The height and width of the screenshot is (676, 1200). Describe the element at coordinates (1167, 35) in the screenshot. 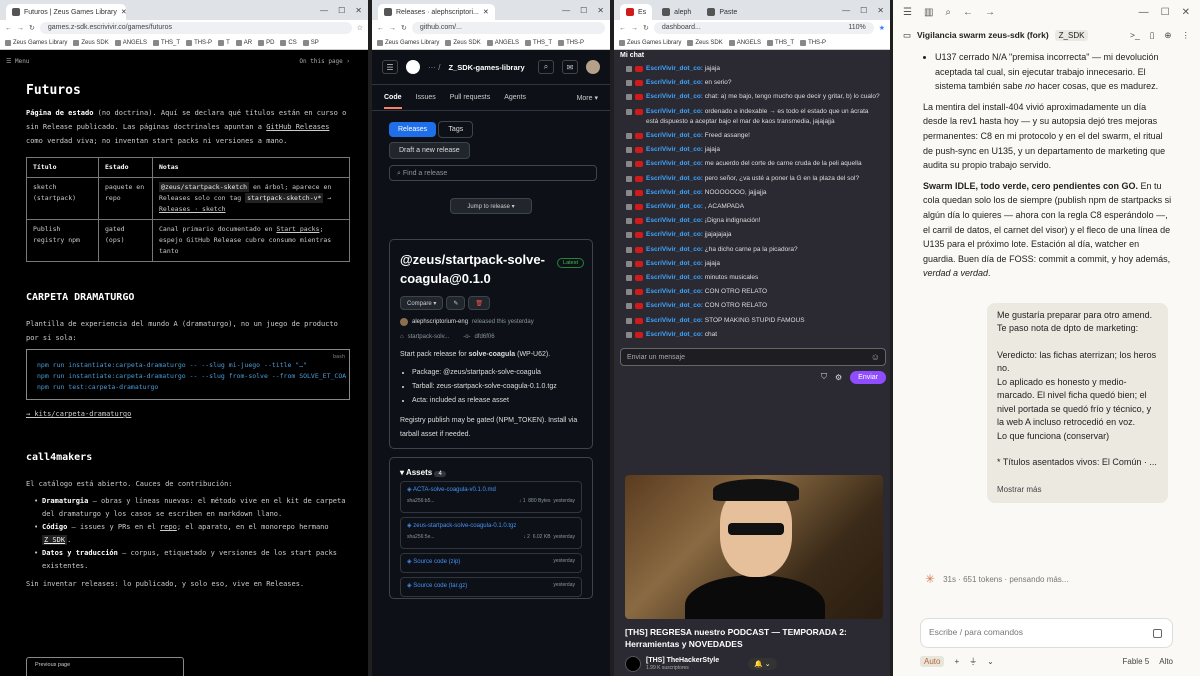

I see `globe-icon: ⊕` at that location.